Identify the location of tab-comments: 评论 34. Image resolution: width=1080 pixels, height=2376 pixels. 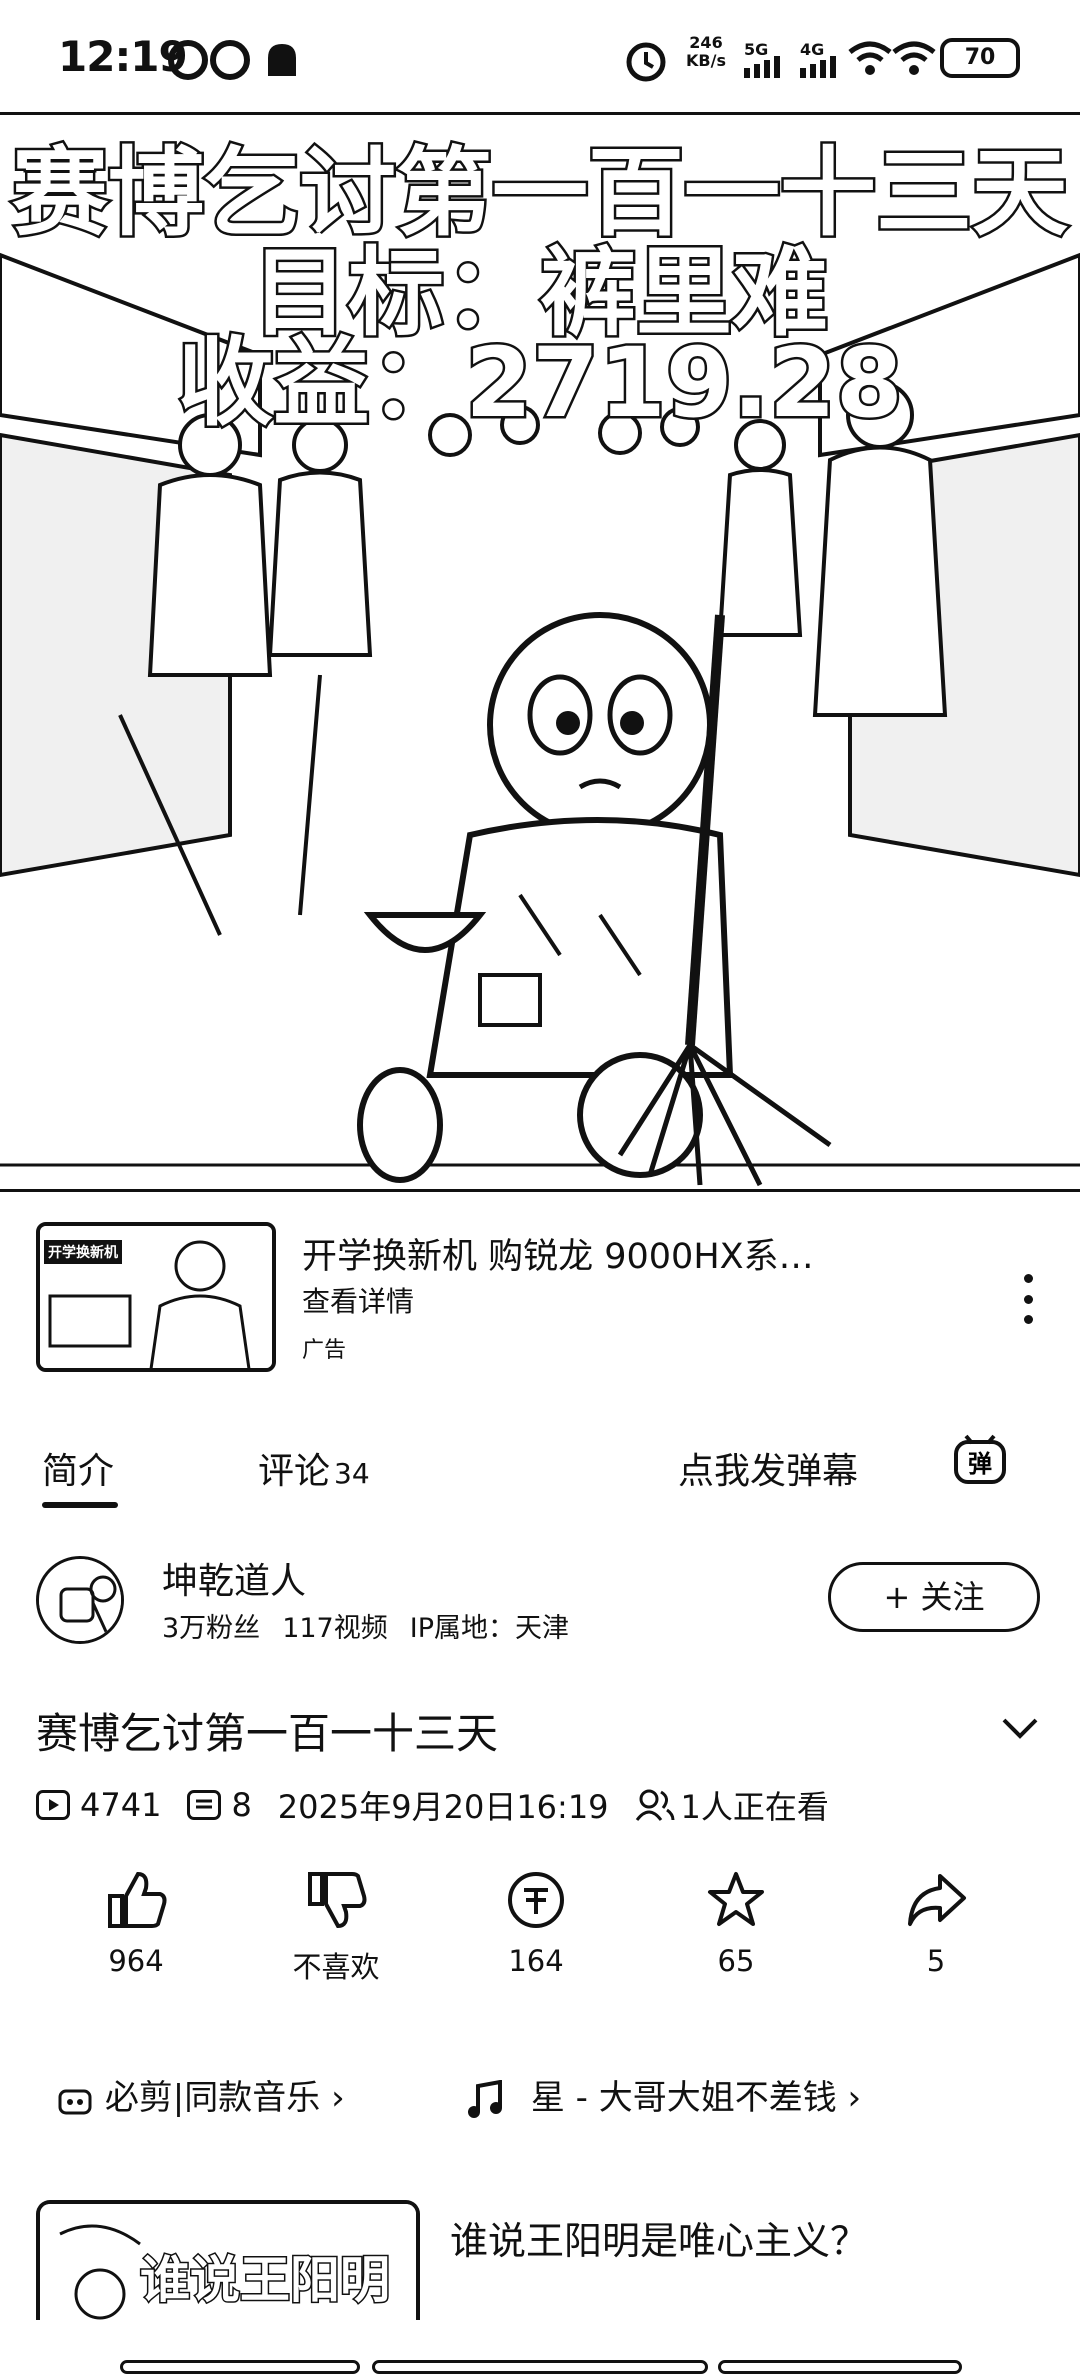
(314, 1468).